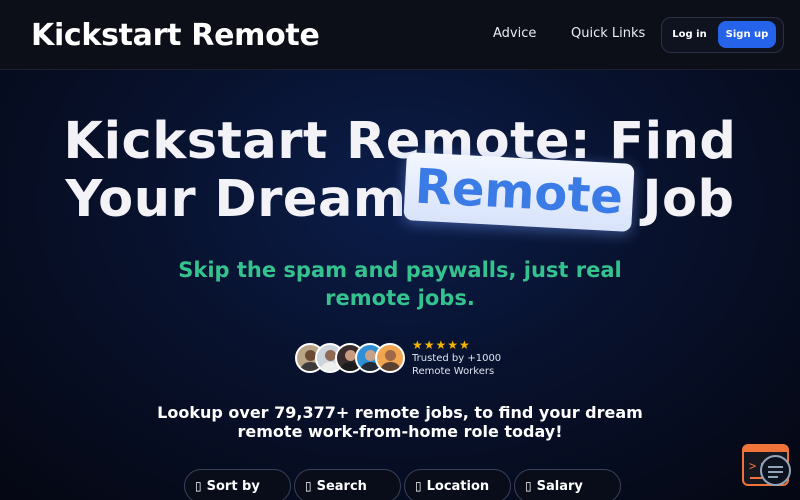  Describe the element at coordinates (351, 358) in the screenshot. I see `avatar-group` at that location.